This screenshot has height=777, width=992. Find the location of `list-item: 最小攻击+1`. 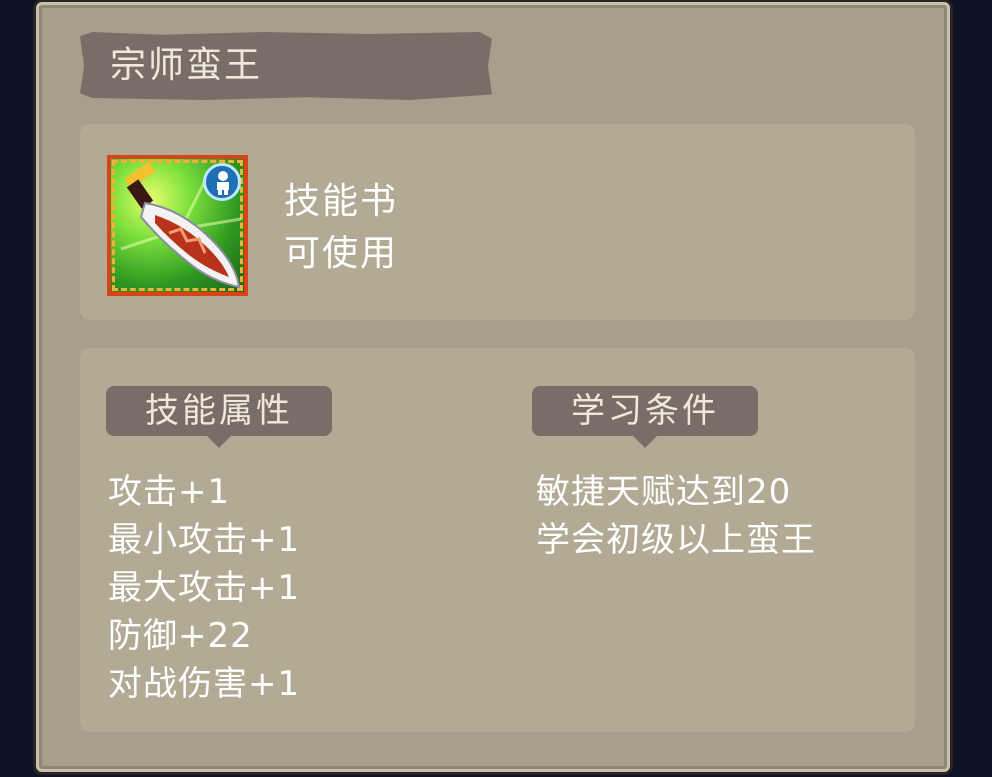

list-item: 最小攻击+1 is located at coordinates (204, 540).